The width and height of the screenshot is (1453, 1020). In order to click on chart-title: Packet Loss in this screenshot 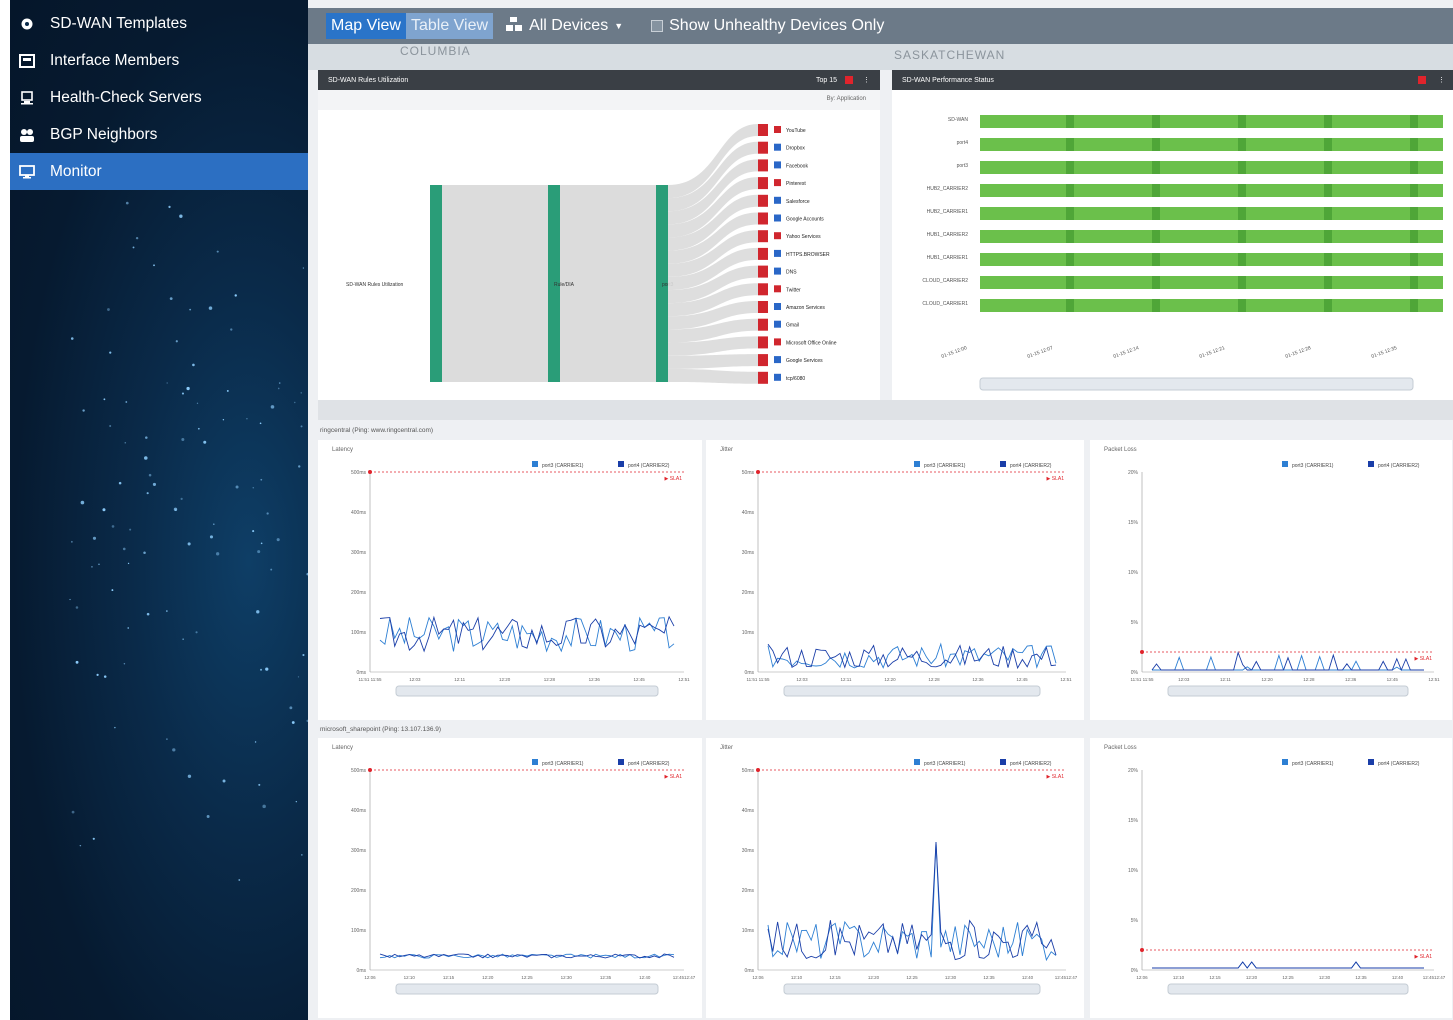, I will do `click(1120, 748)`.